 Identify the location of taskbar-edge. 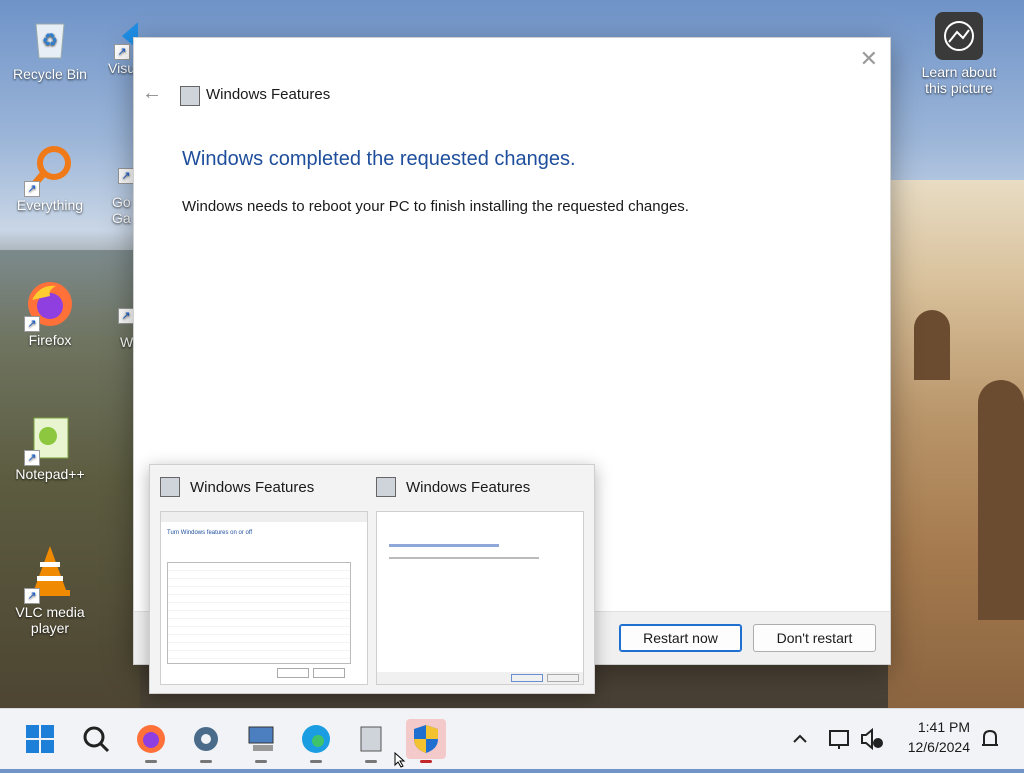
(316, 741).